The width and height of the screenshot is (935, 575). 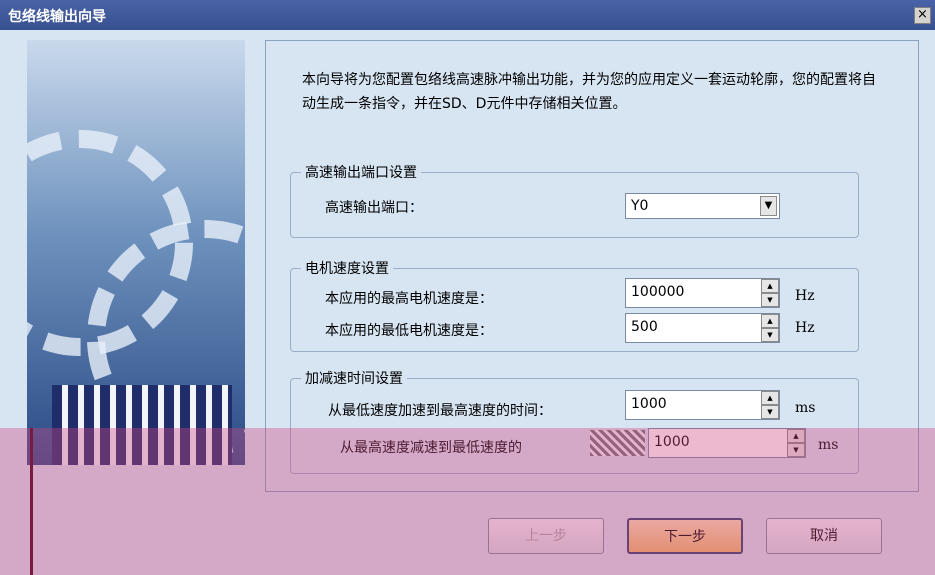 I want to click on decel-time-value: 1000, so click(x=672, y=442).